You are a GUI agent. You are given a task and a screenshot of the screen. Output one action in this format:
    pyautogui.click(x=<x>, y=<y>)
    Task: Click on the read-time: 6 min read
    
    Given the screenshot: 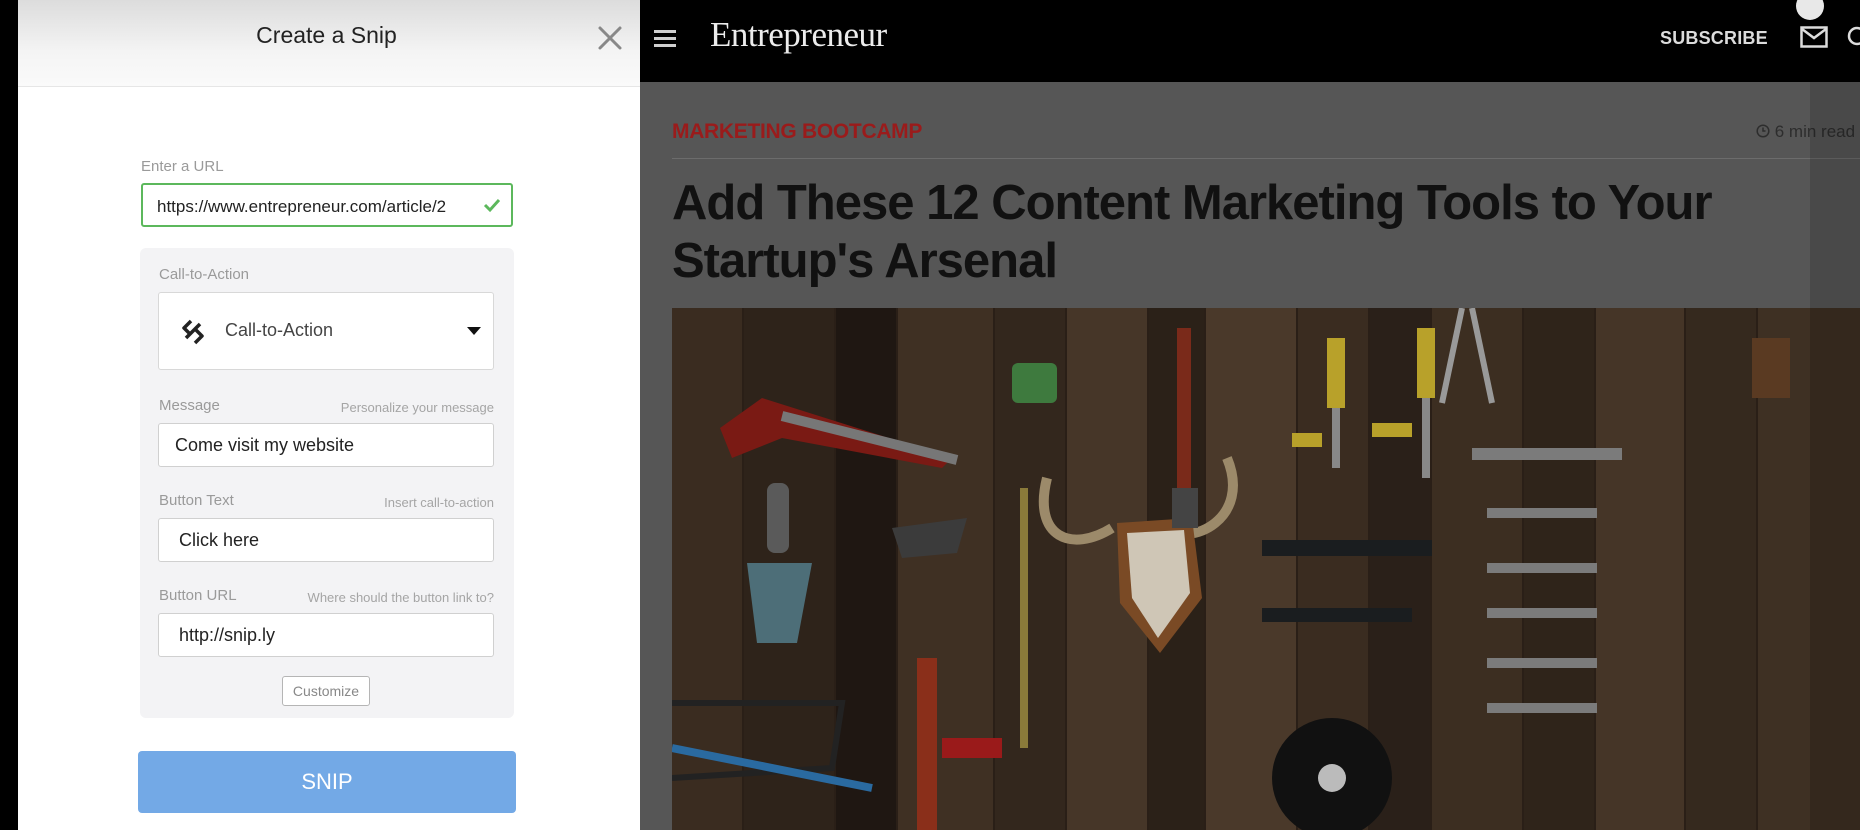 What is the action you would take?
    pyautogui.click(x=1805, y=132)
    